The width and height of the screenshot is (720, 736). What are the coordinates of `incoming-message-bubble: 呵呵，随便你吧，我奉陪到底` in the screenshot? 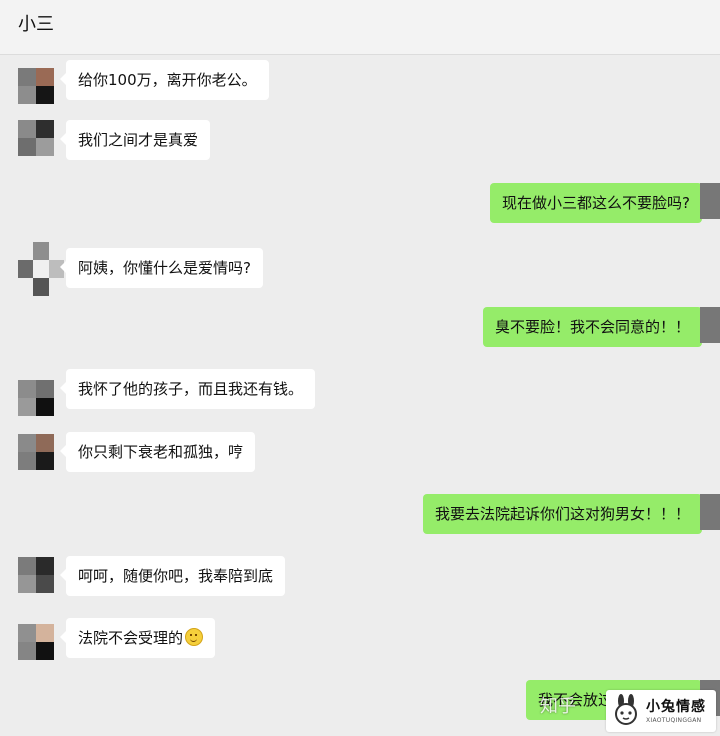 It's located at (172, 576).